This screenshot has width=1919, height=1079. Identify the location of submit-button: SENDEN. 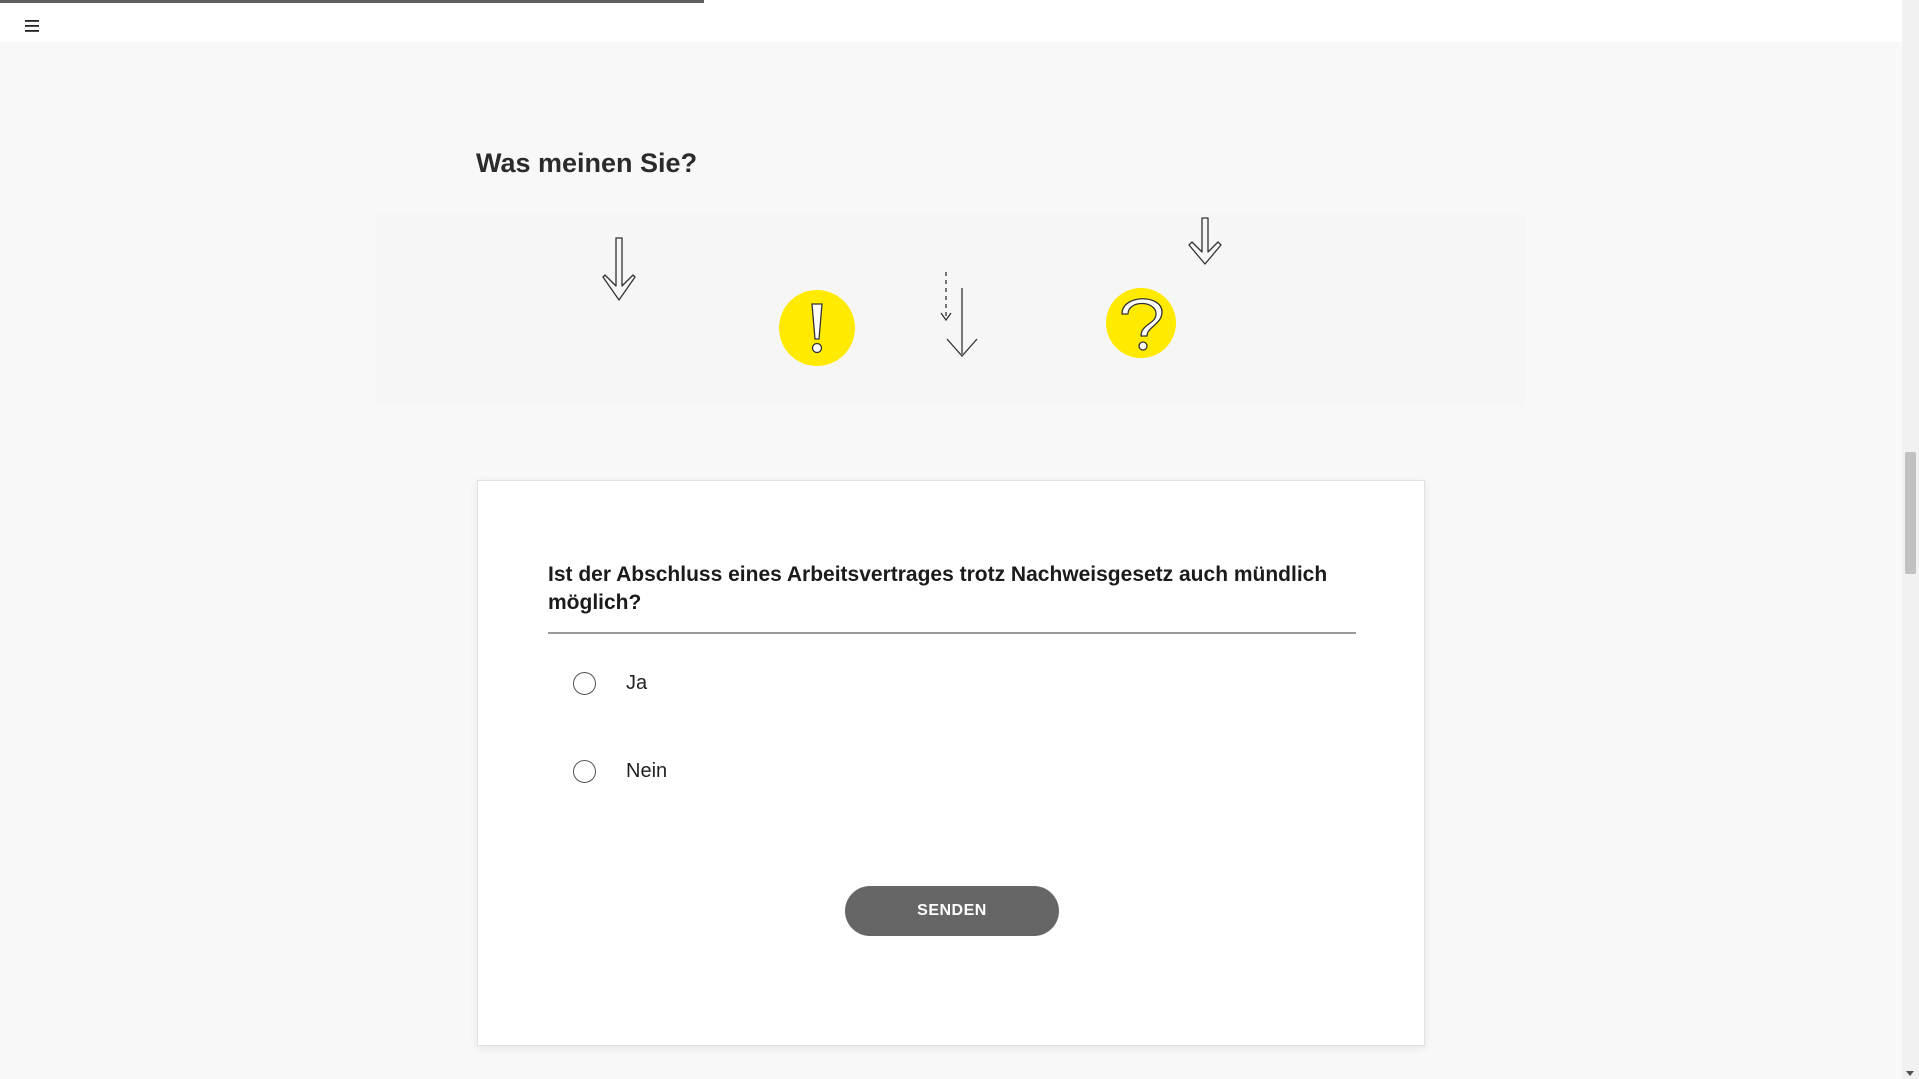
(952, 911).